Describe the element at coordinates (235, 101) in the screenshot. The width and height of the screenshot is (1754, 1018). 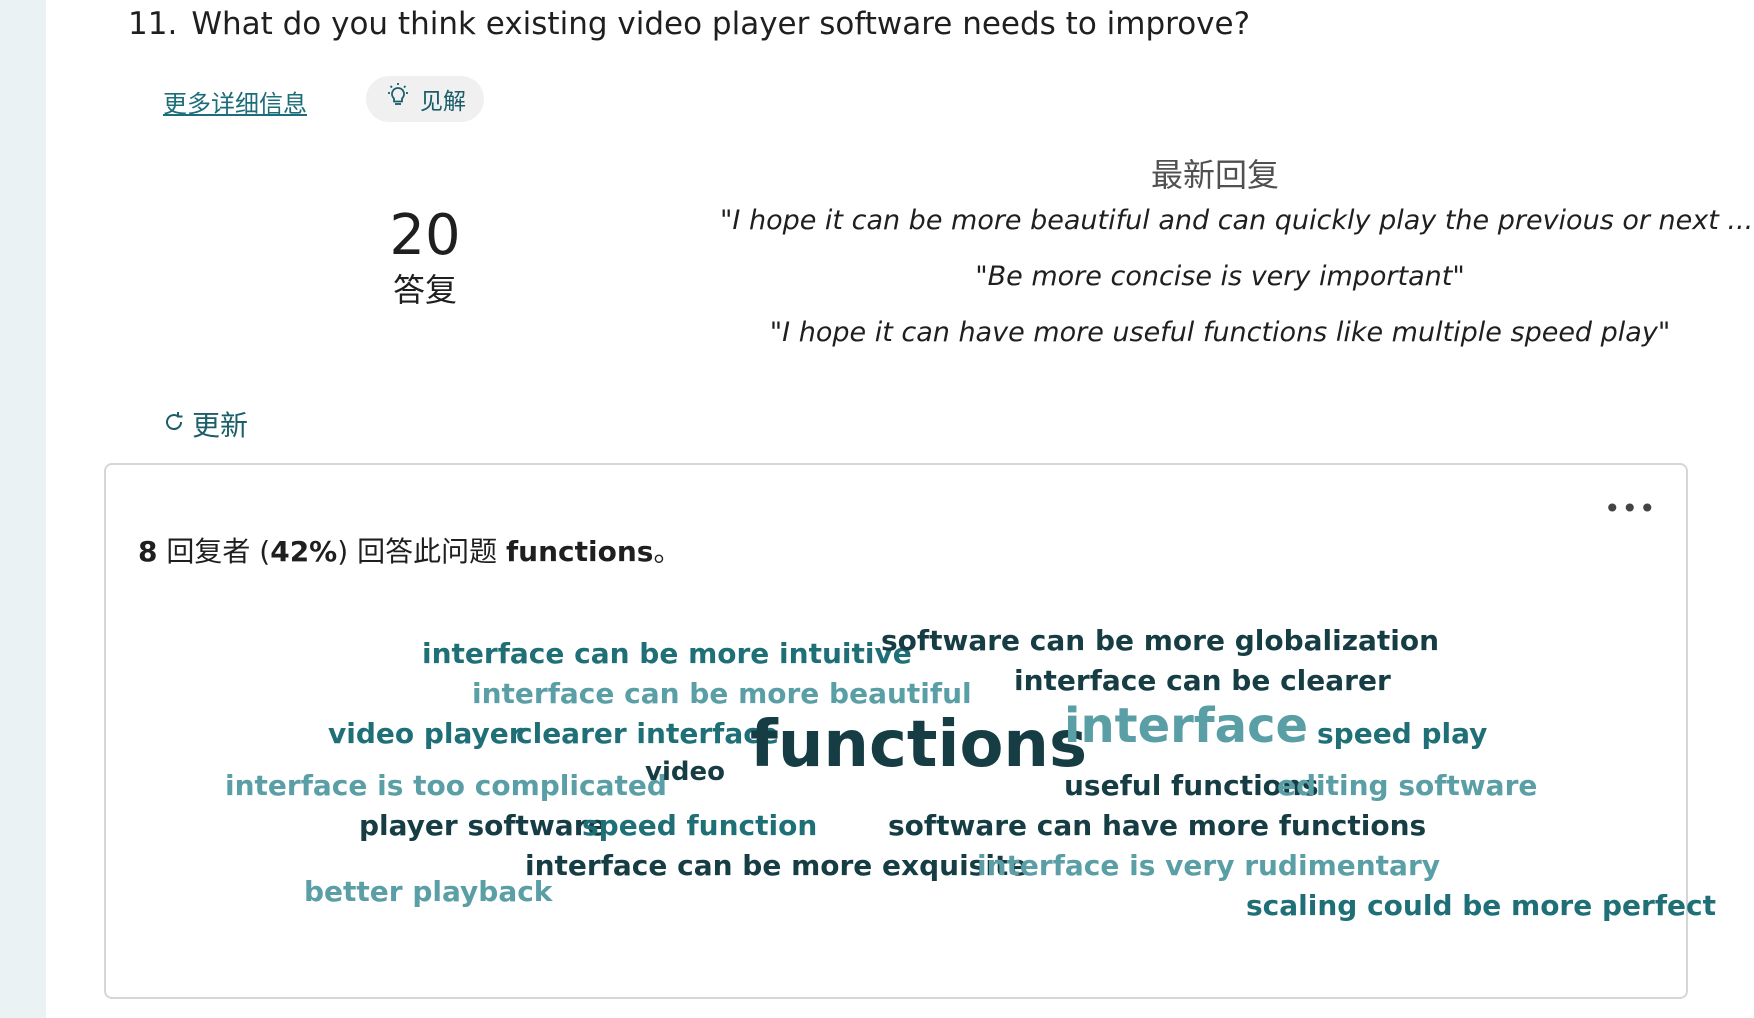
I see `more-details-link: 更多详细信息` at that location.